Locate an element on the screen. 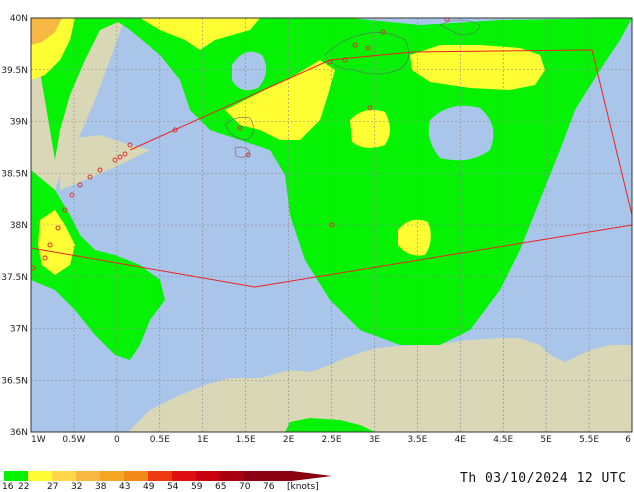  latitude-labels: 40N 39.5N 39N 38.5N 38N 37.5N 37N 36.5N 36N is located at coordinates (14, 226).